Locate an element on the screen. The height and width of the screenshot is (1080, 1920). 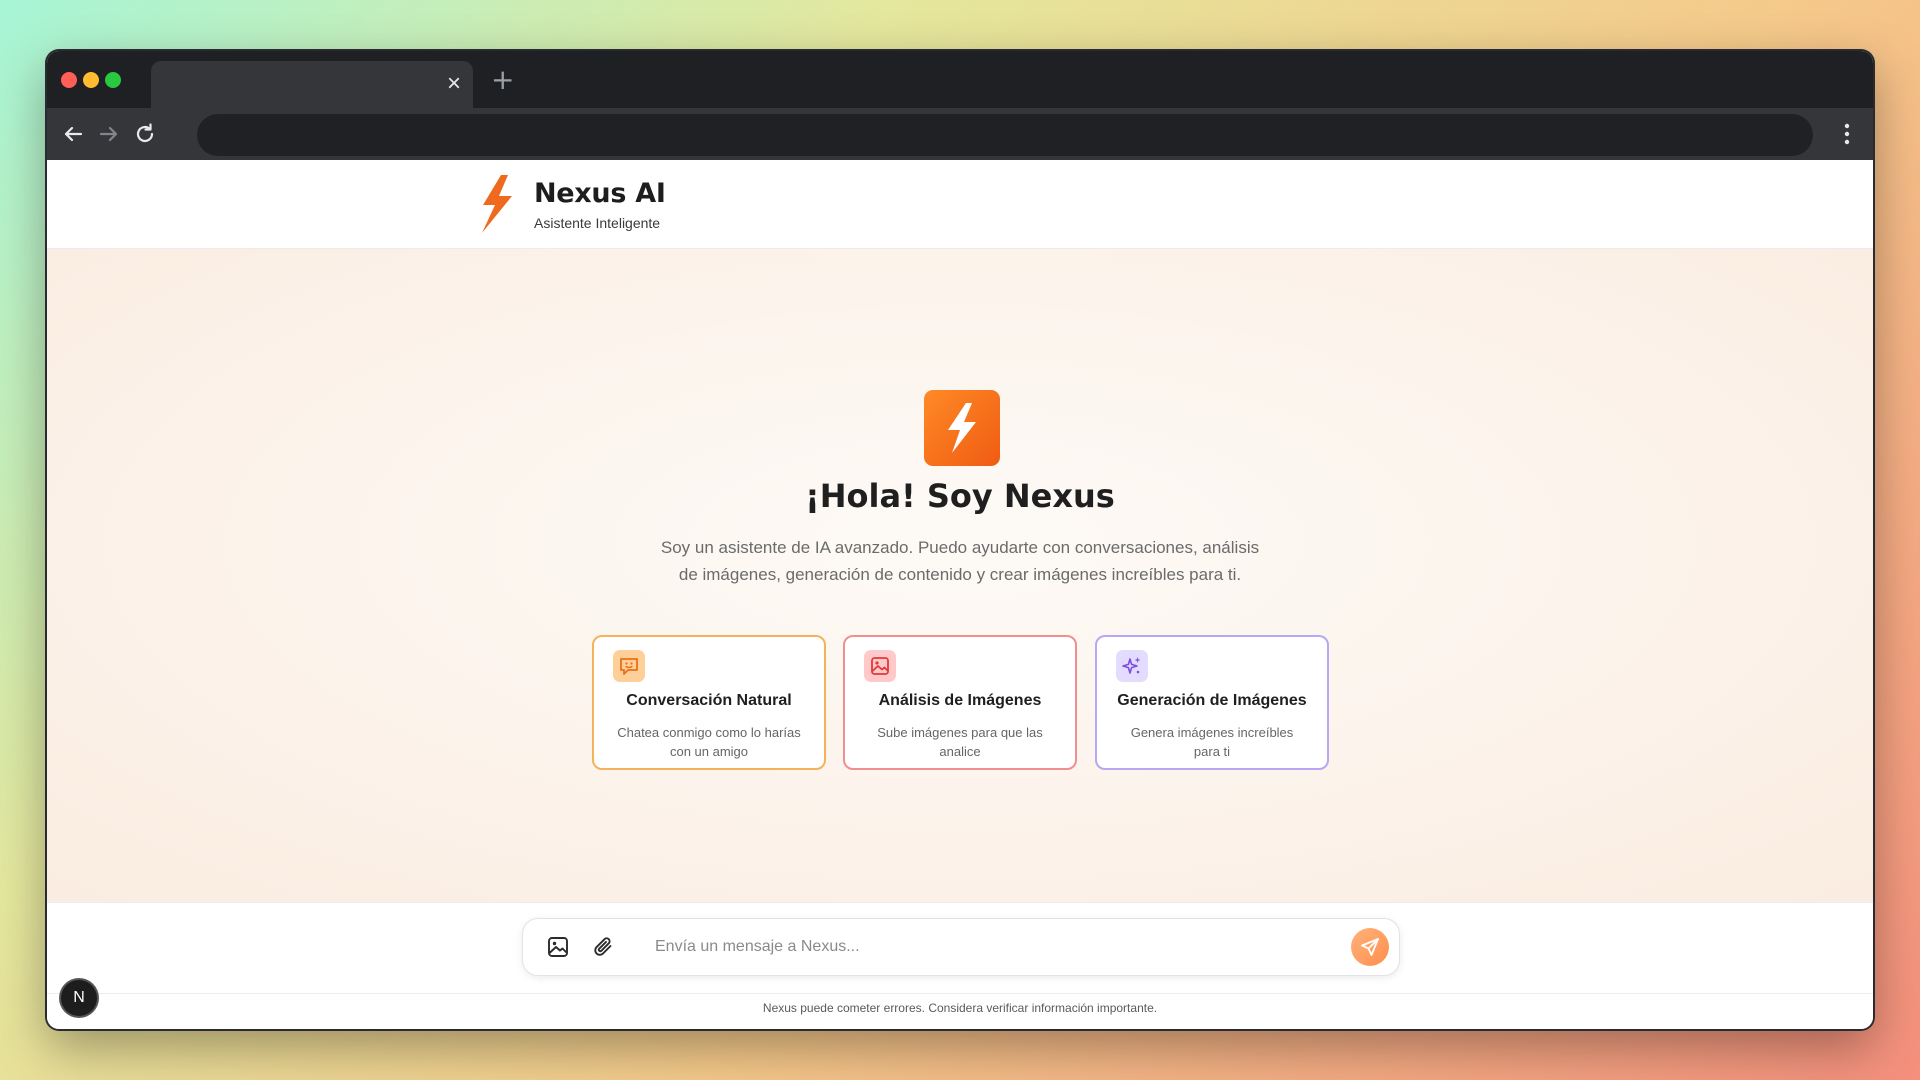
close-window-button is located at coordinates (69, 80).